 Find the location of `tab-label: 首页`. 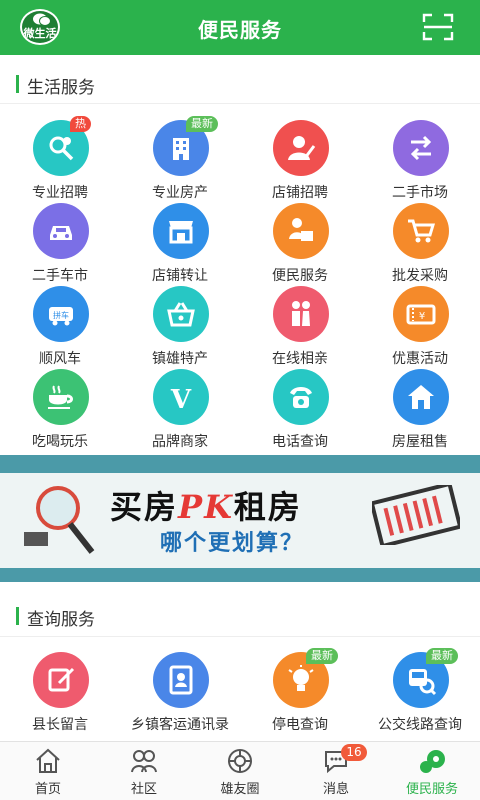

tab-label: 首页 is located at coordinates (47, 789).